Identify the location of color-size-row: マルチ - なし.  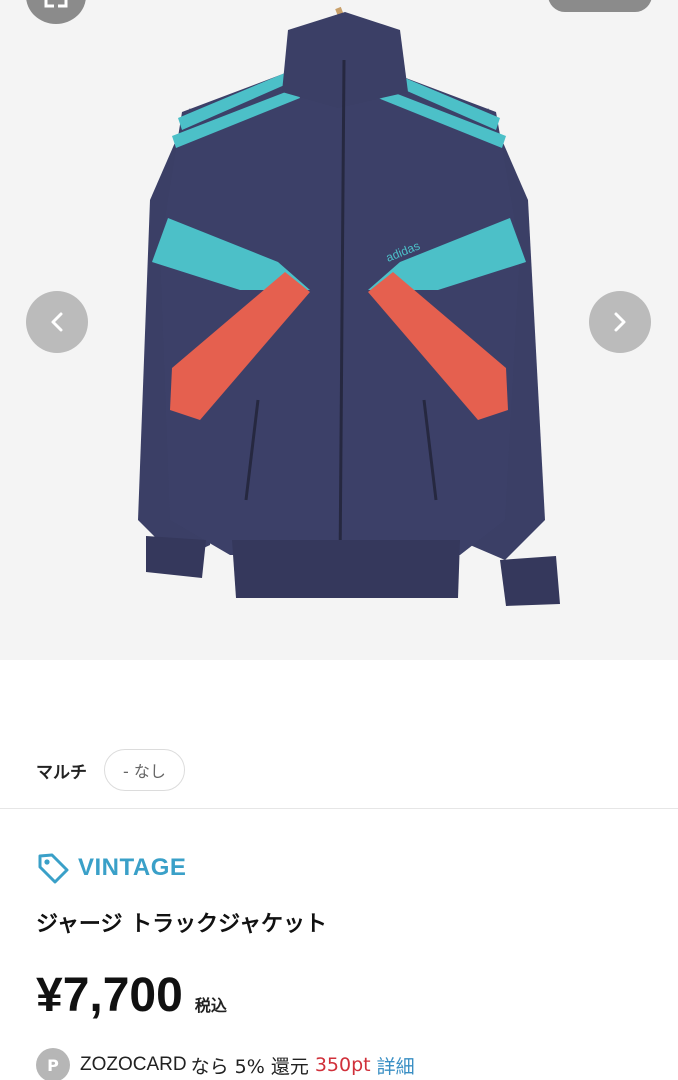
(339, 770).